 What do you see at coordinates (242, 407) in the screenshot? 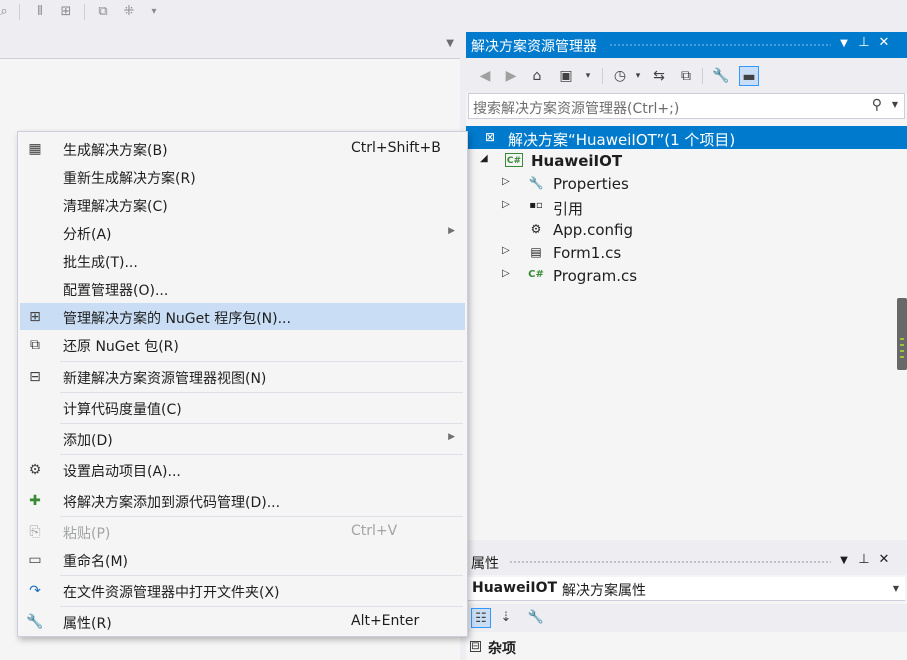
I see `context-menu-item: 计算代码度量值(C)` at bounding box center [242, 407].